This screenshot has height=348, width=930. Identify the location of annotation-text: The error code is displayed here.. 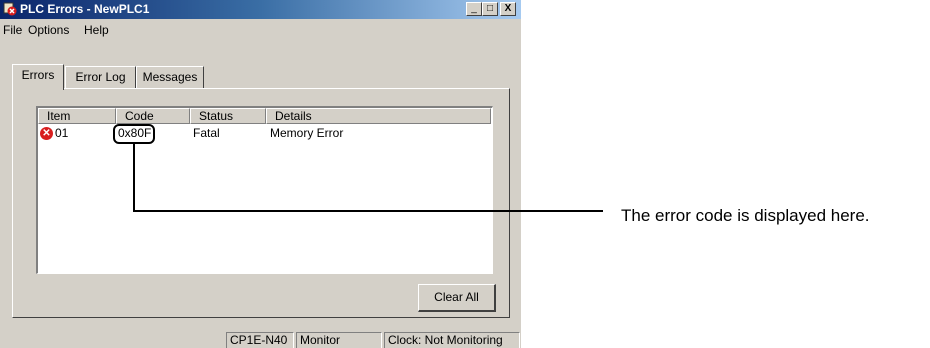
(745, 215).